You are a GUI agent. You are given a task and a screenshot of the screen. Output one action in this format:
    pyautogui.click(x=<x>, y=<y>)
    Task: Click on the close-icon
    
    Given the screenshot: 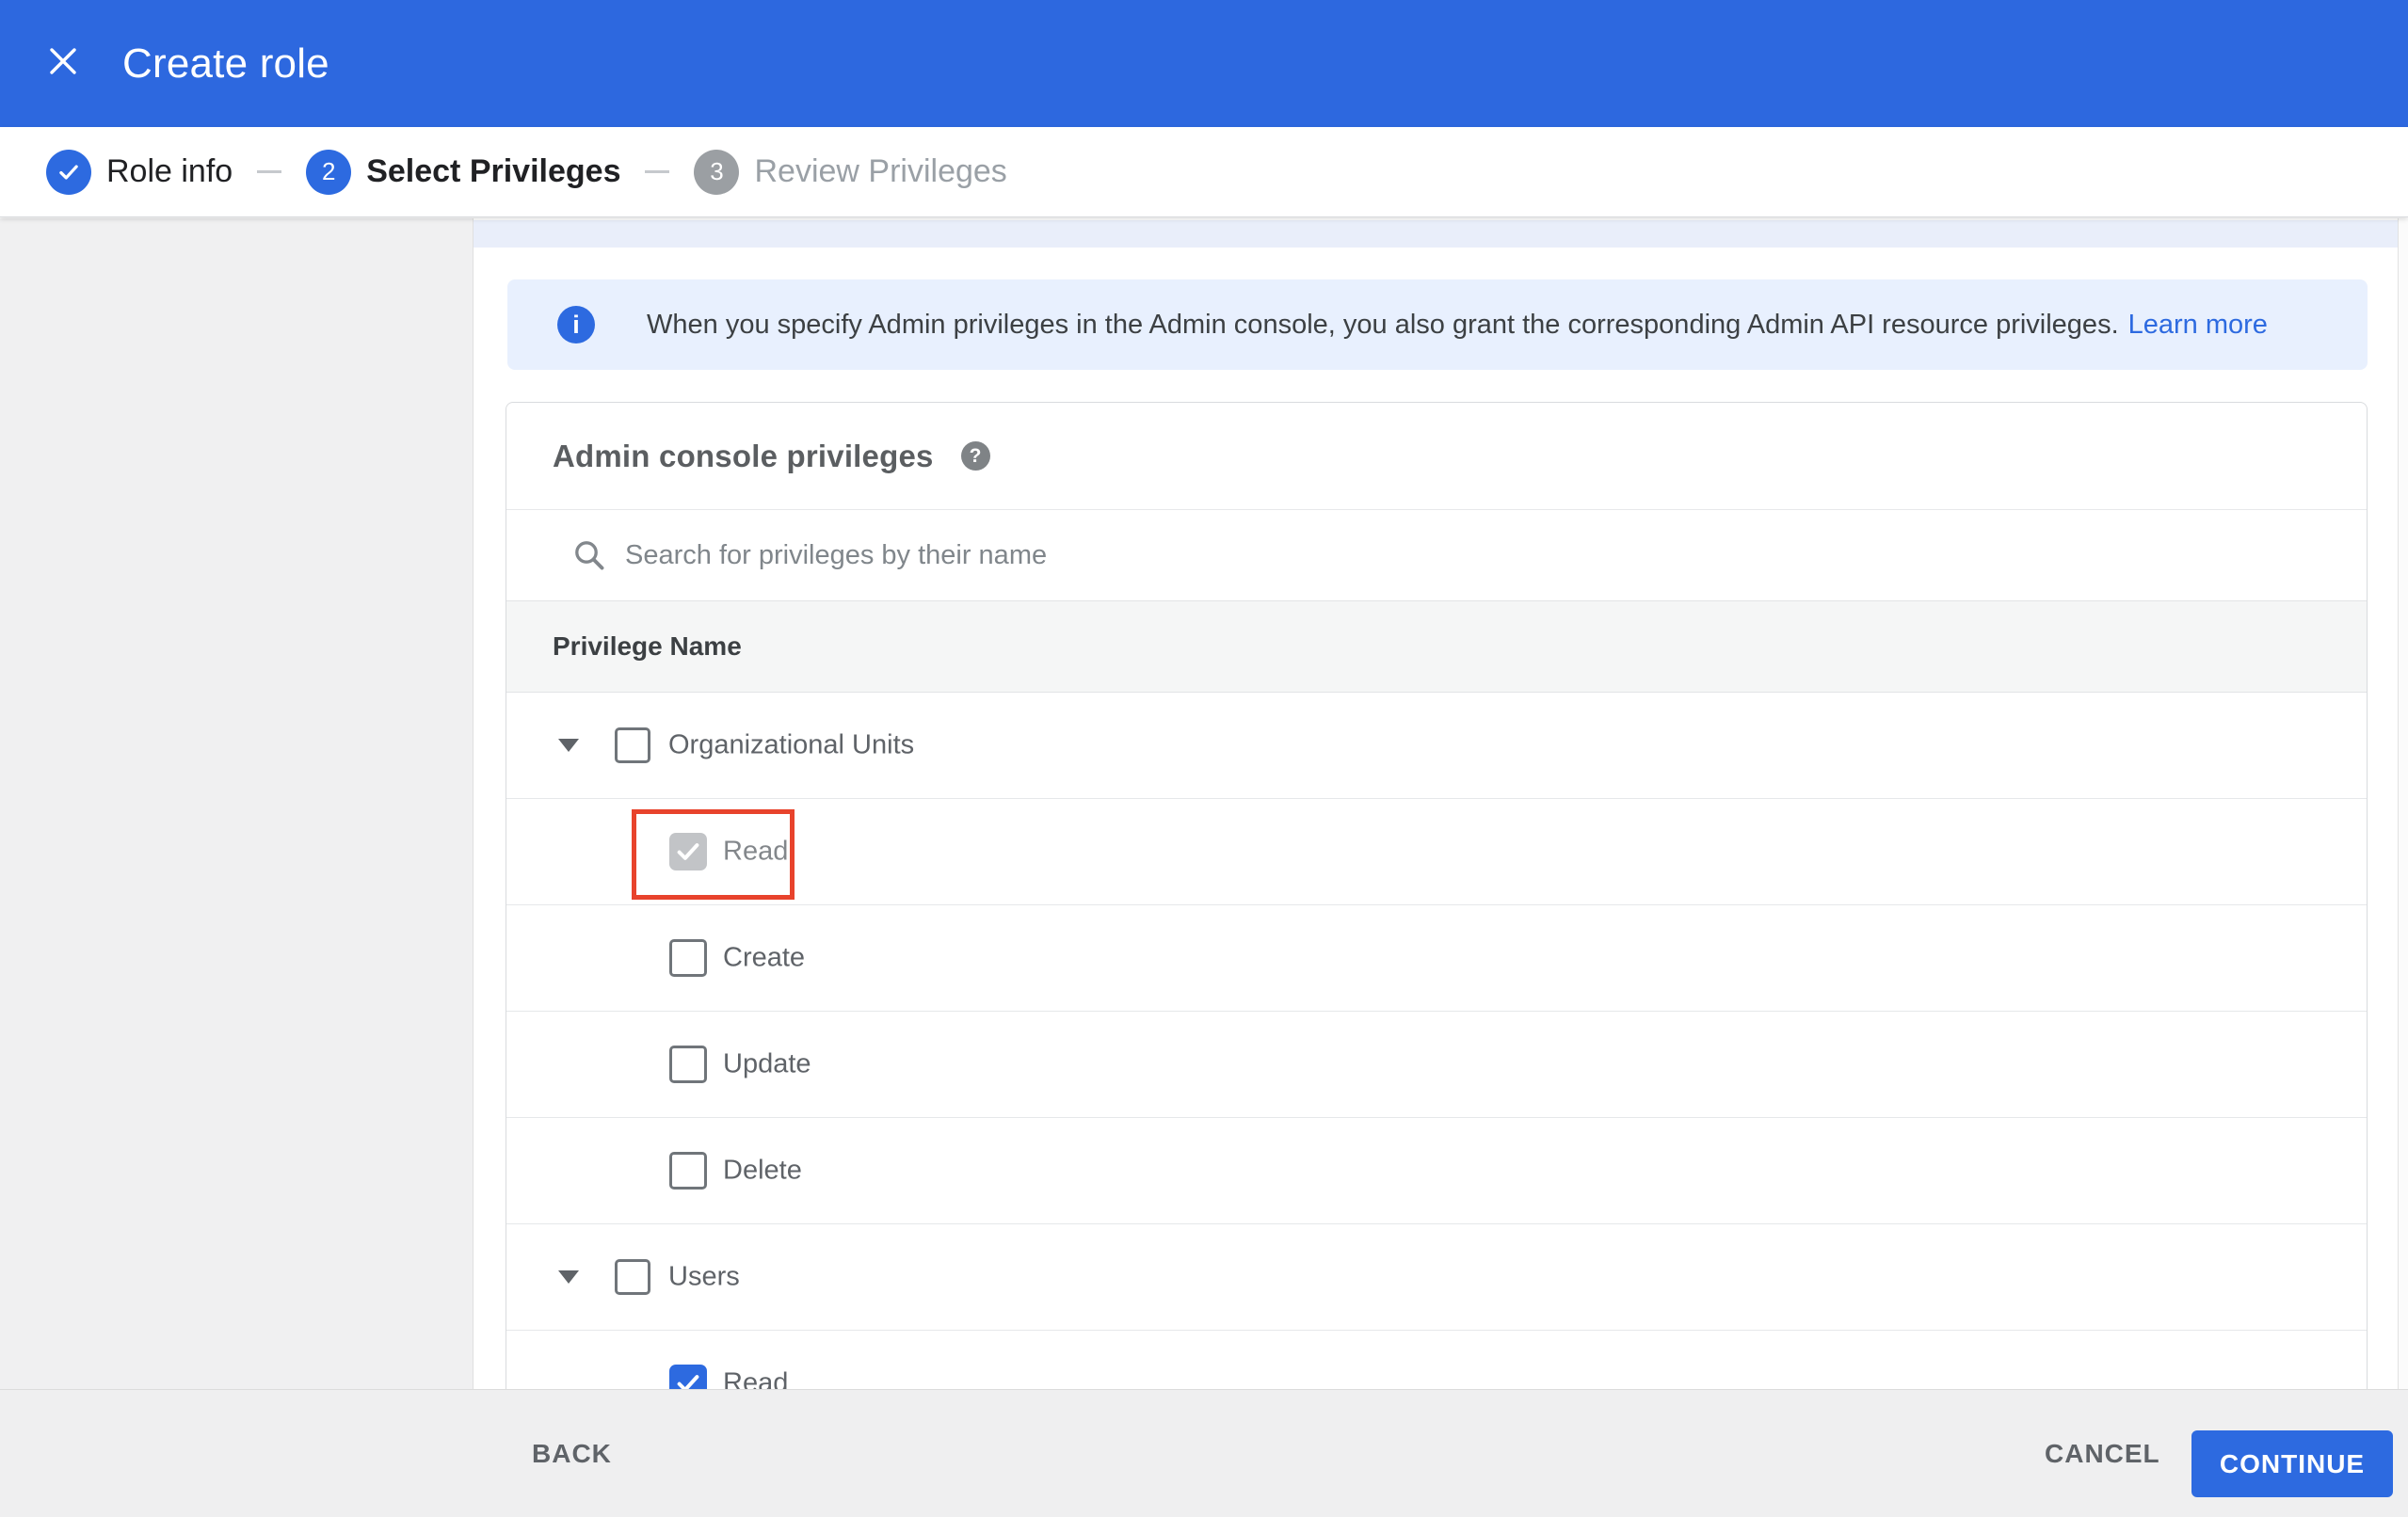 What is the action you would take?
    pyautogui.click(x=63, y=61)
    